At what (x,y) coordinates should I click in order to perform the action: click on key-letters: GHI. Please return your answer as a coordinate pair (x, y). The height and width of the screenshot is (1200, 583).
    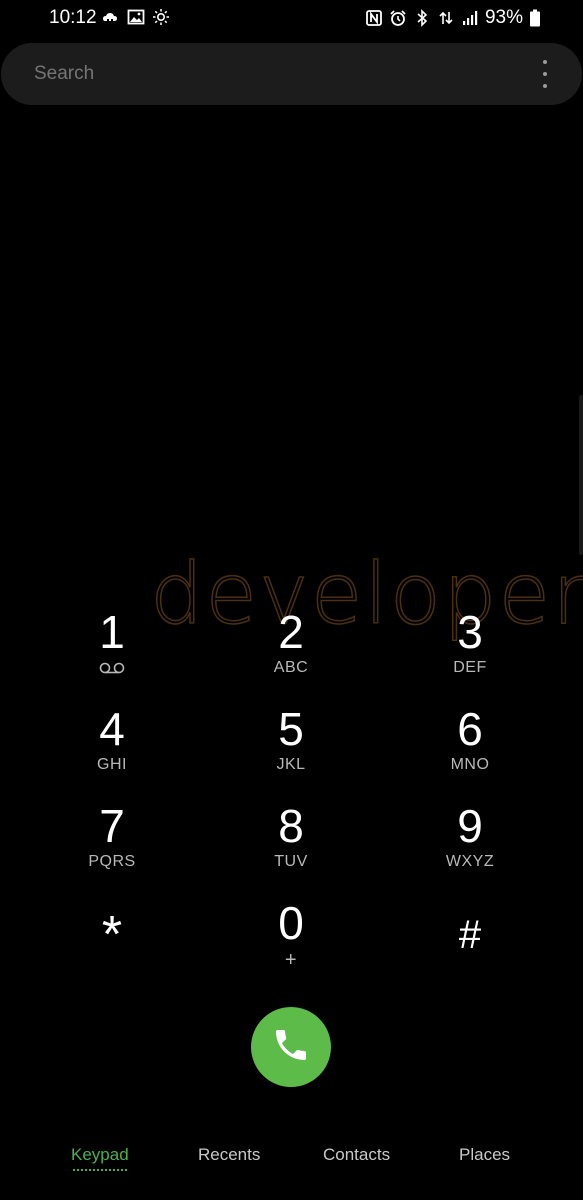
    Looking at the image, I should click on (112, 764).